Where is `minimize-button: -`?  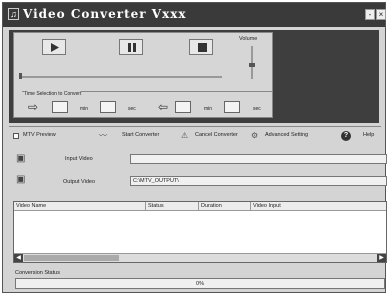
minimize-button: - is located at coordinates (370, 14).